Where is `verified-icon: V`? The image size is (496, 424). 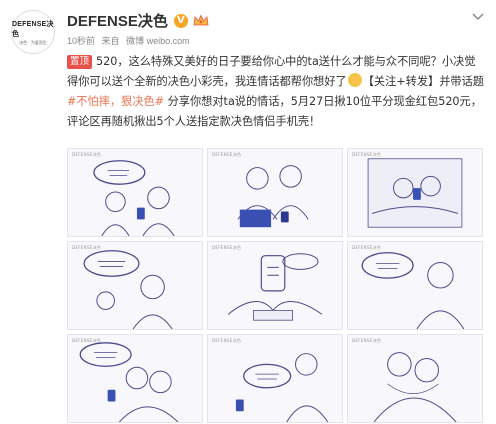 verified-icon: V is located at coordinates (180, 20).